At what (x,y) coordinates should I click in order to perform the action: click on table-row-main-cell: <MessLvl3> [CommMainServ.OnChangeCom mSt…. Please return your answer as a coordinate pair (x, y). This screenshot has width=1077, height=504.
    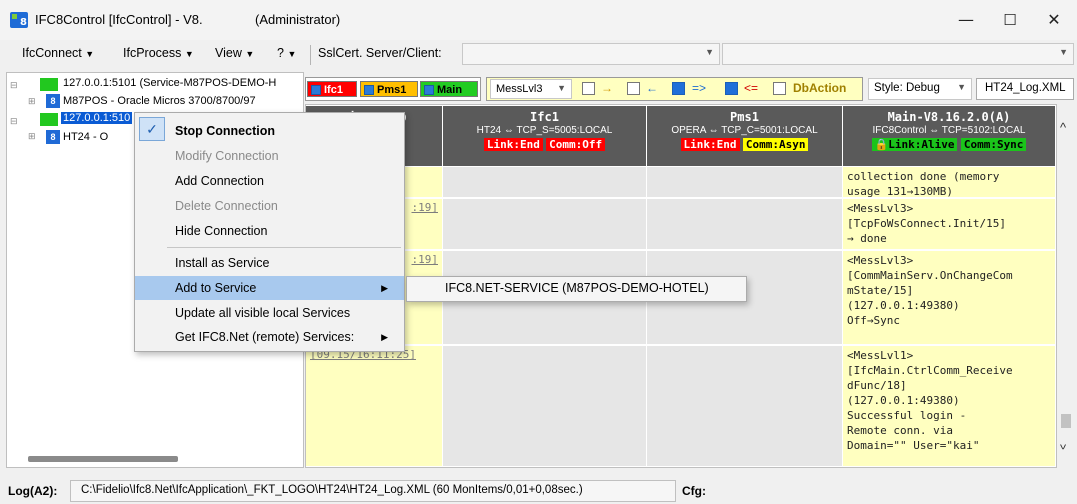
    Looking at the image, I should click on (949, 297).